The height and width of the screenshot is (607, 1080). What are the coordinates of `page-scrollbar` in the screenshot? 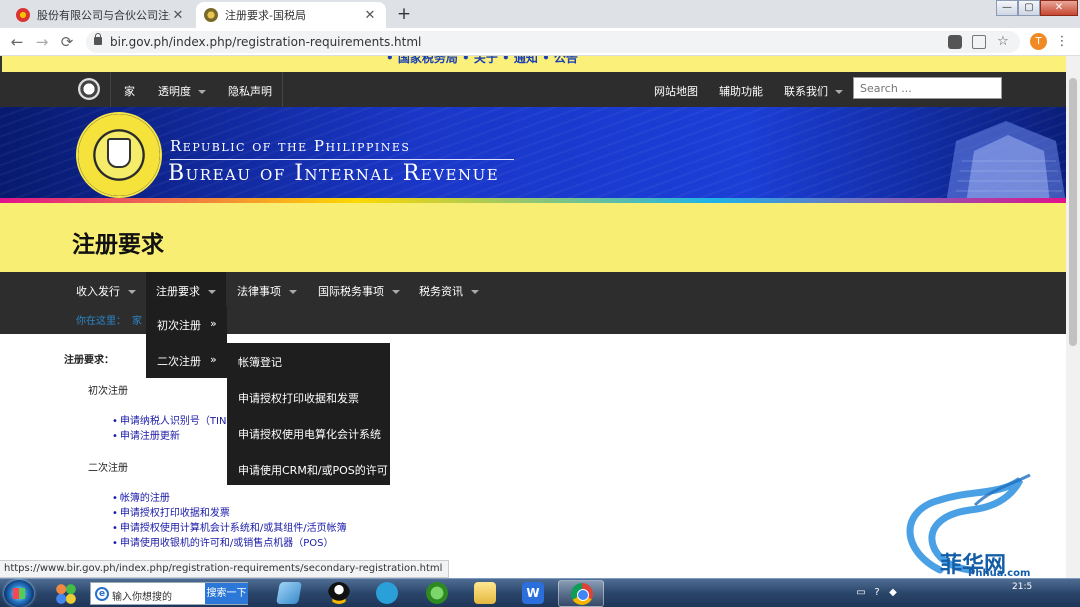 It's located at (1073, 317).